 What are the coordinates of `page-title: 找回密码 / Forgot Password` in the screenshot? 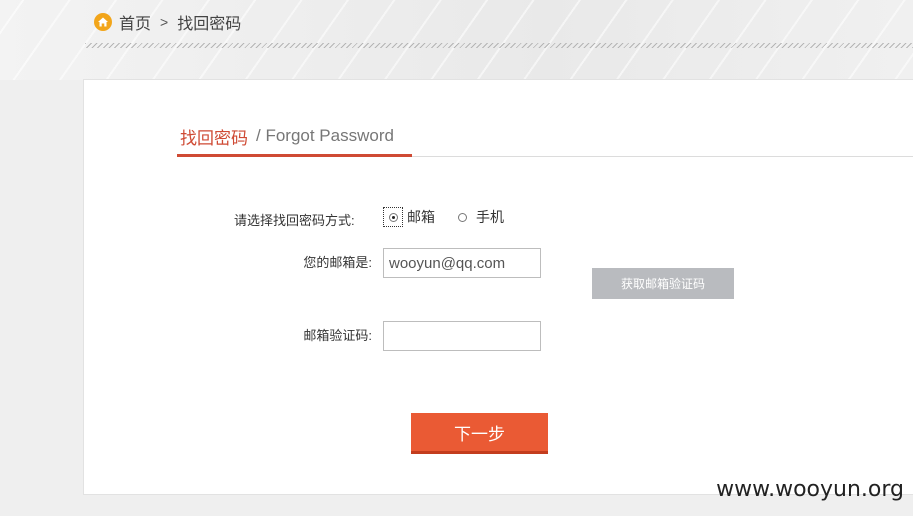 It's located at (294, 137).